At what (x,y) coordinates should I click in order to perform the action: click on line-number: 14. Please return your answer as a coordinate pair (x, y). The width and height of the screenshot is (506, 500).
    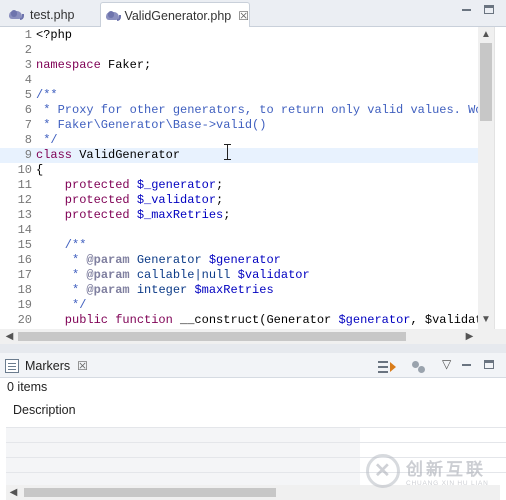
    Looking at the image, I should click on (24, 230).